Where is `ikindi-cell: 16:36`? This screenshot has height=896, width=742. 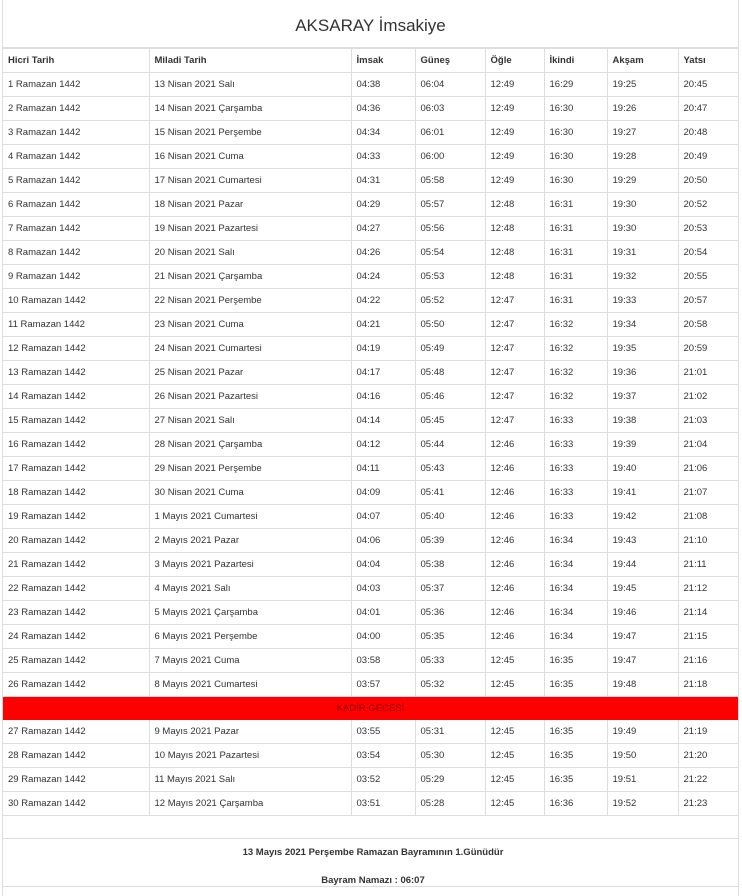 ikindi-cell: 16:36 is located at coordinates (575, 803).